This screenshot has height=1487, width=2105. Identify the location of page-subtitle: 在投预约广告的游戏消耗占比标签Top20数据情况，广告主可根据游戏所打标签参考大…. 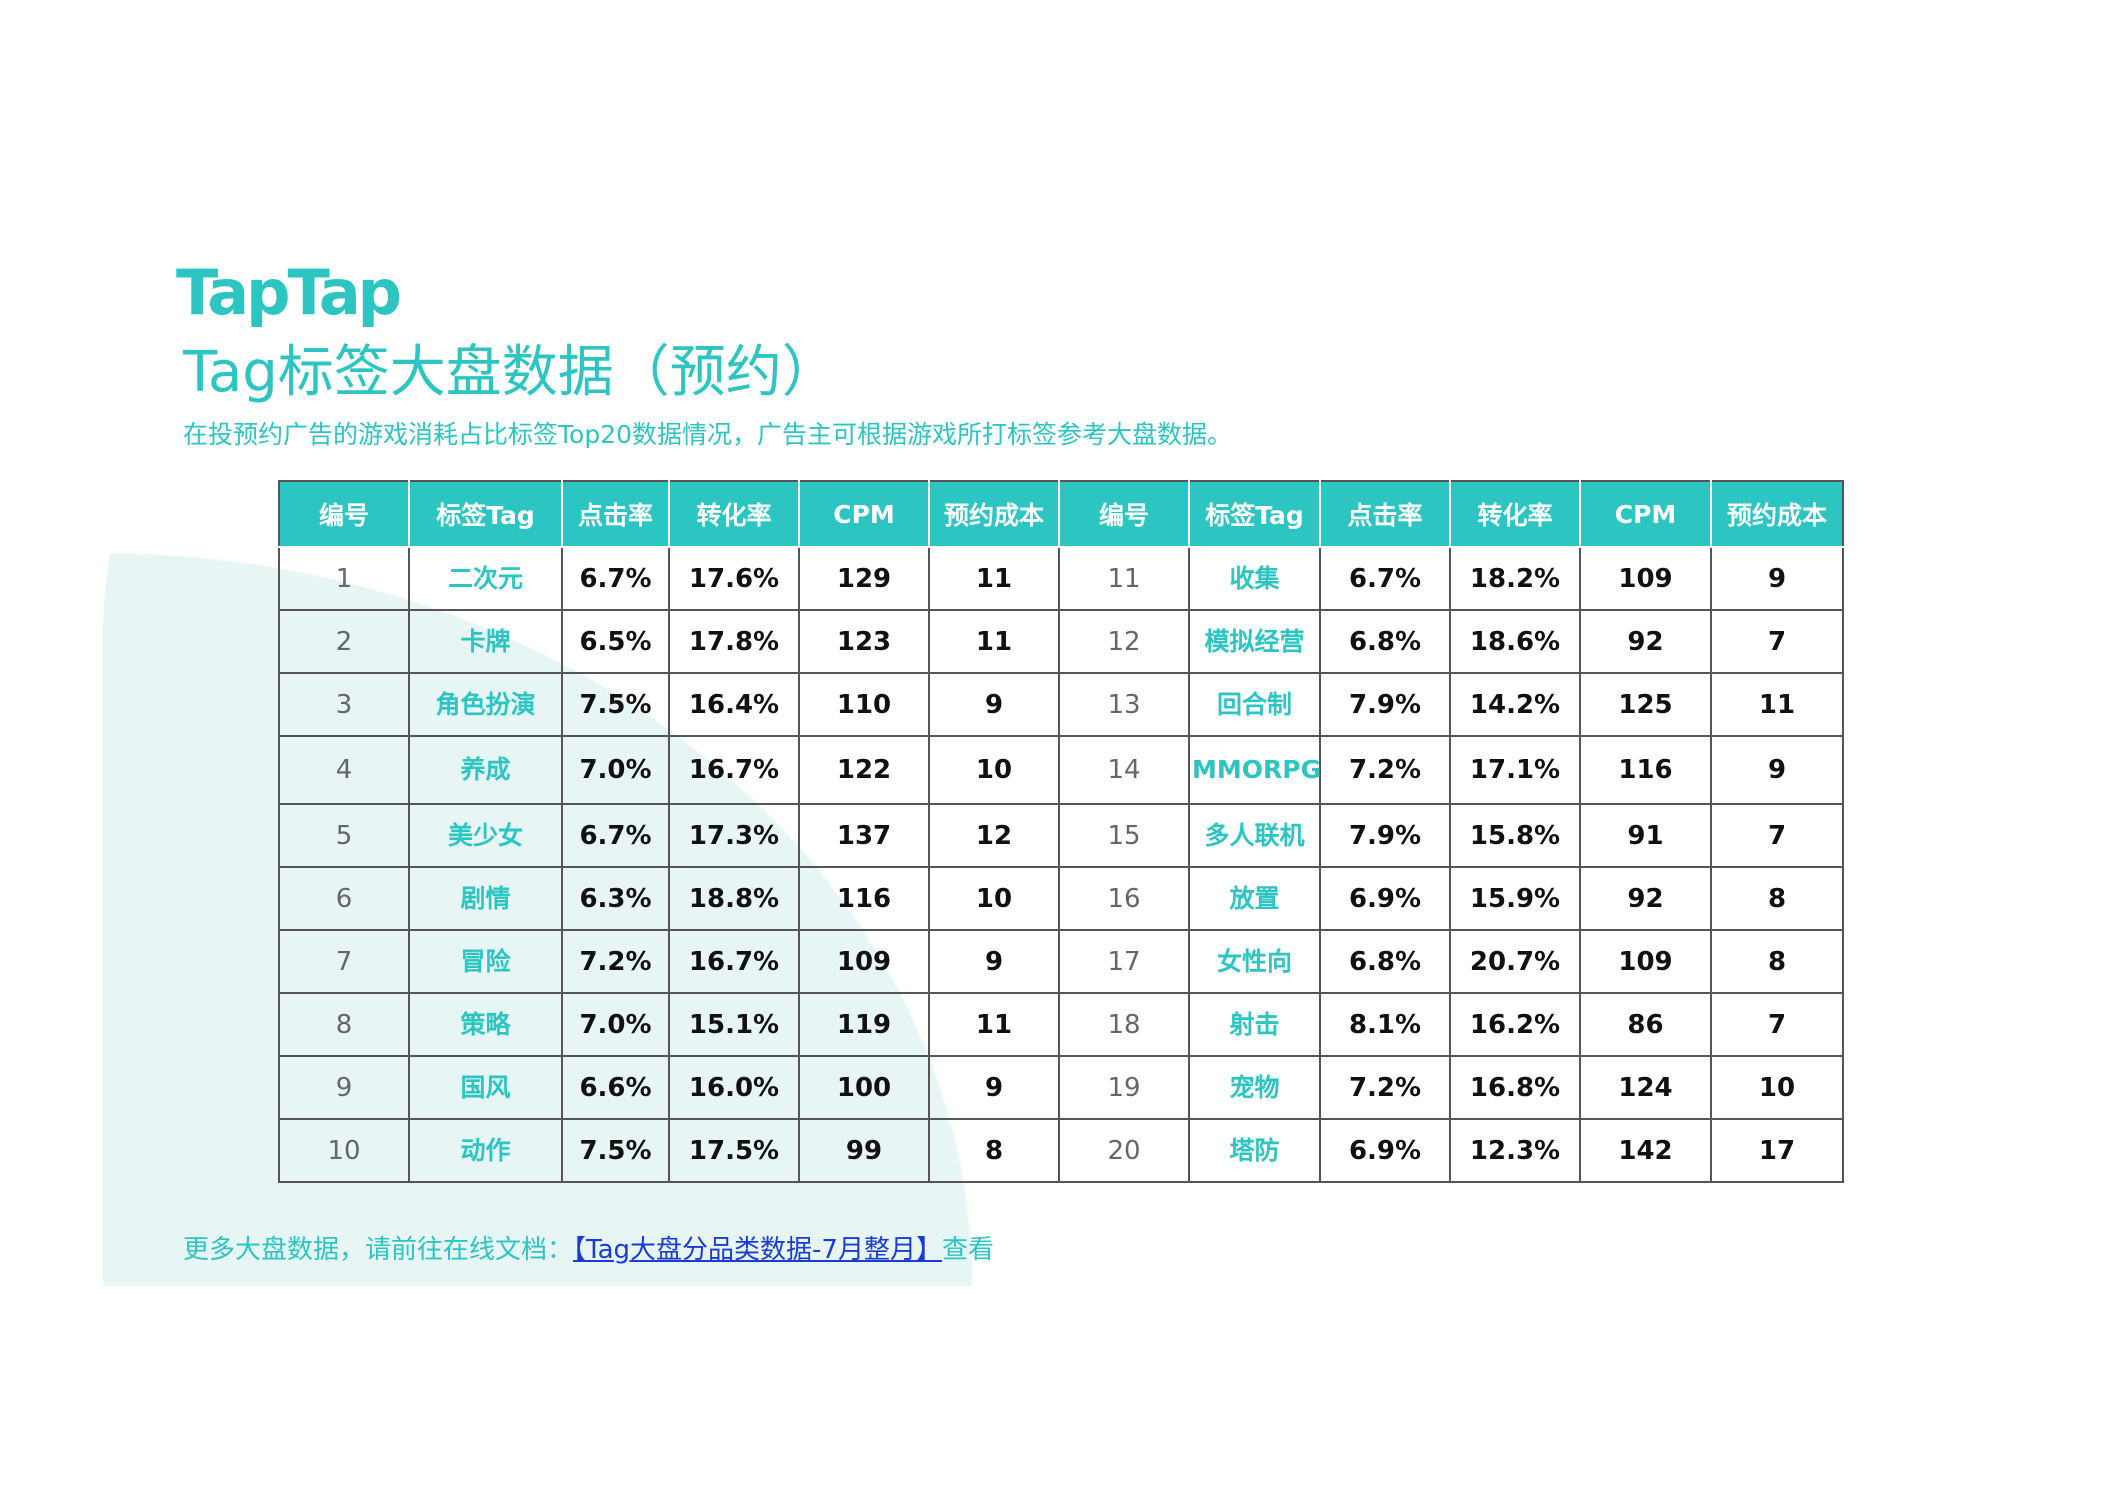
(708, 434).